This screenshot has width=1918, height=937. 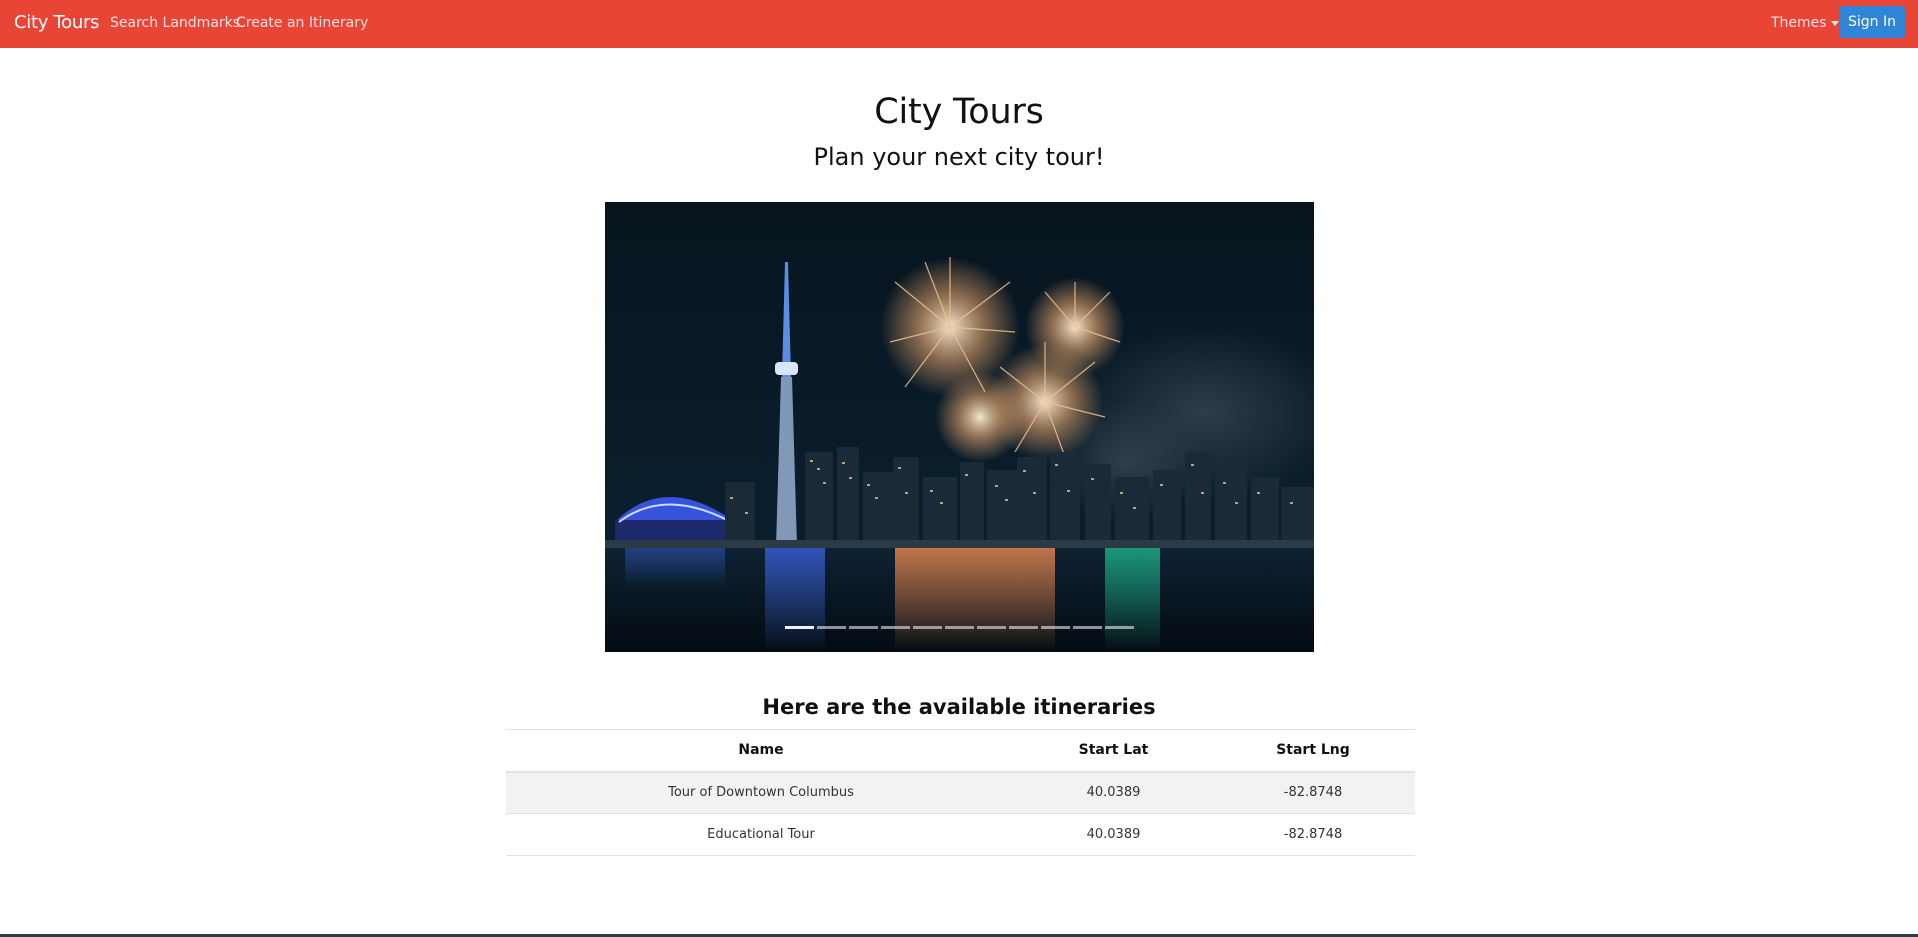 I want to click on themes-label: Themes, so click(x=1799, y=23).